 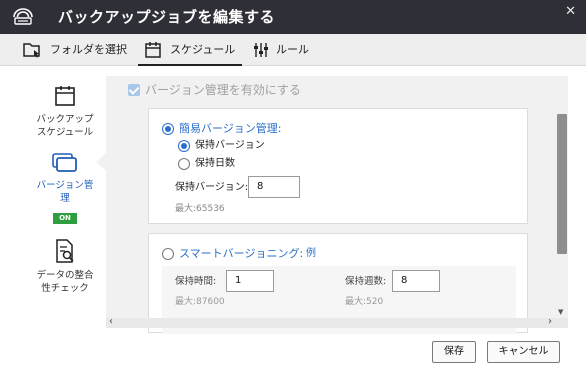 I want to click on scroll-left-icon: ‹, so click(x=111, y=321).